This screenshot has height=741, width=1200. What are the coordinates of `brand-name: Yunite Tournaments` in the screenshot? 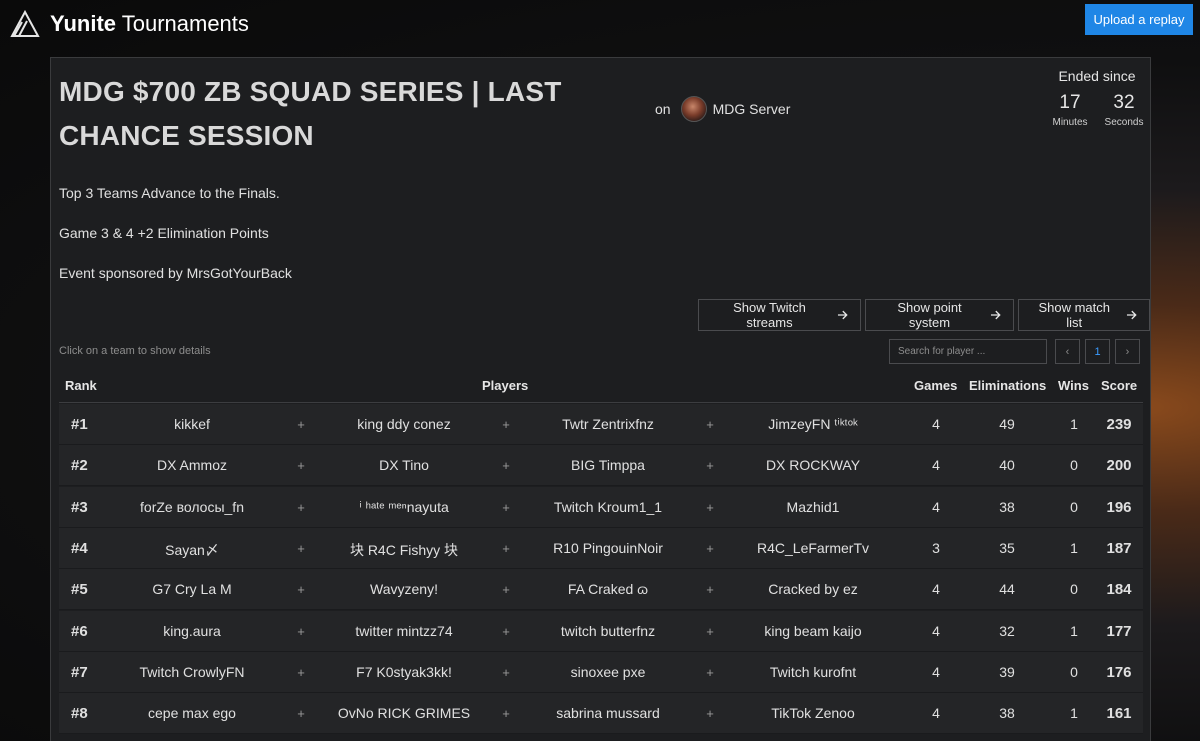 It's located at (149, 23).